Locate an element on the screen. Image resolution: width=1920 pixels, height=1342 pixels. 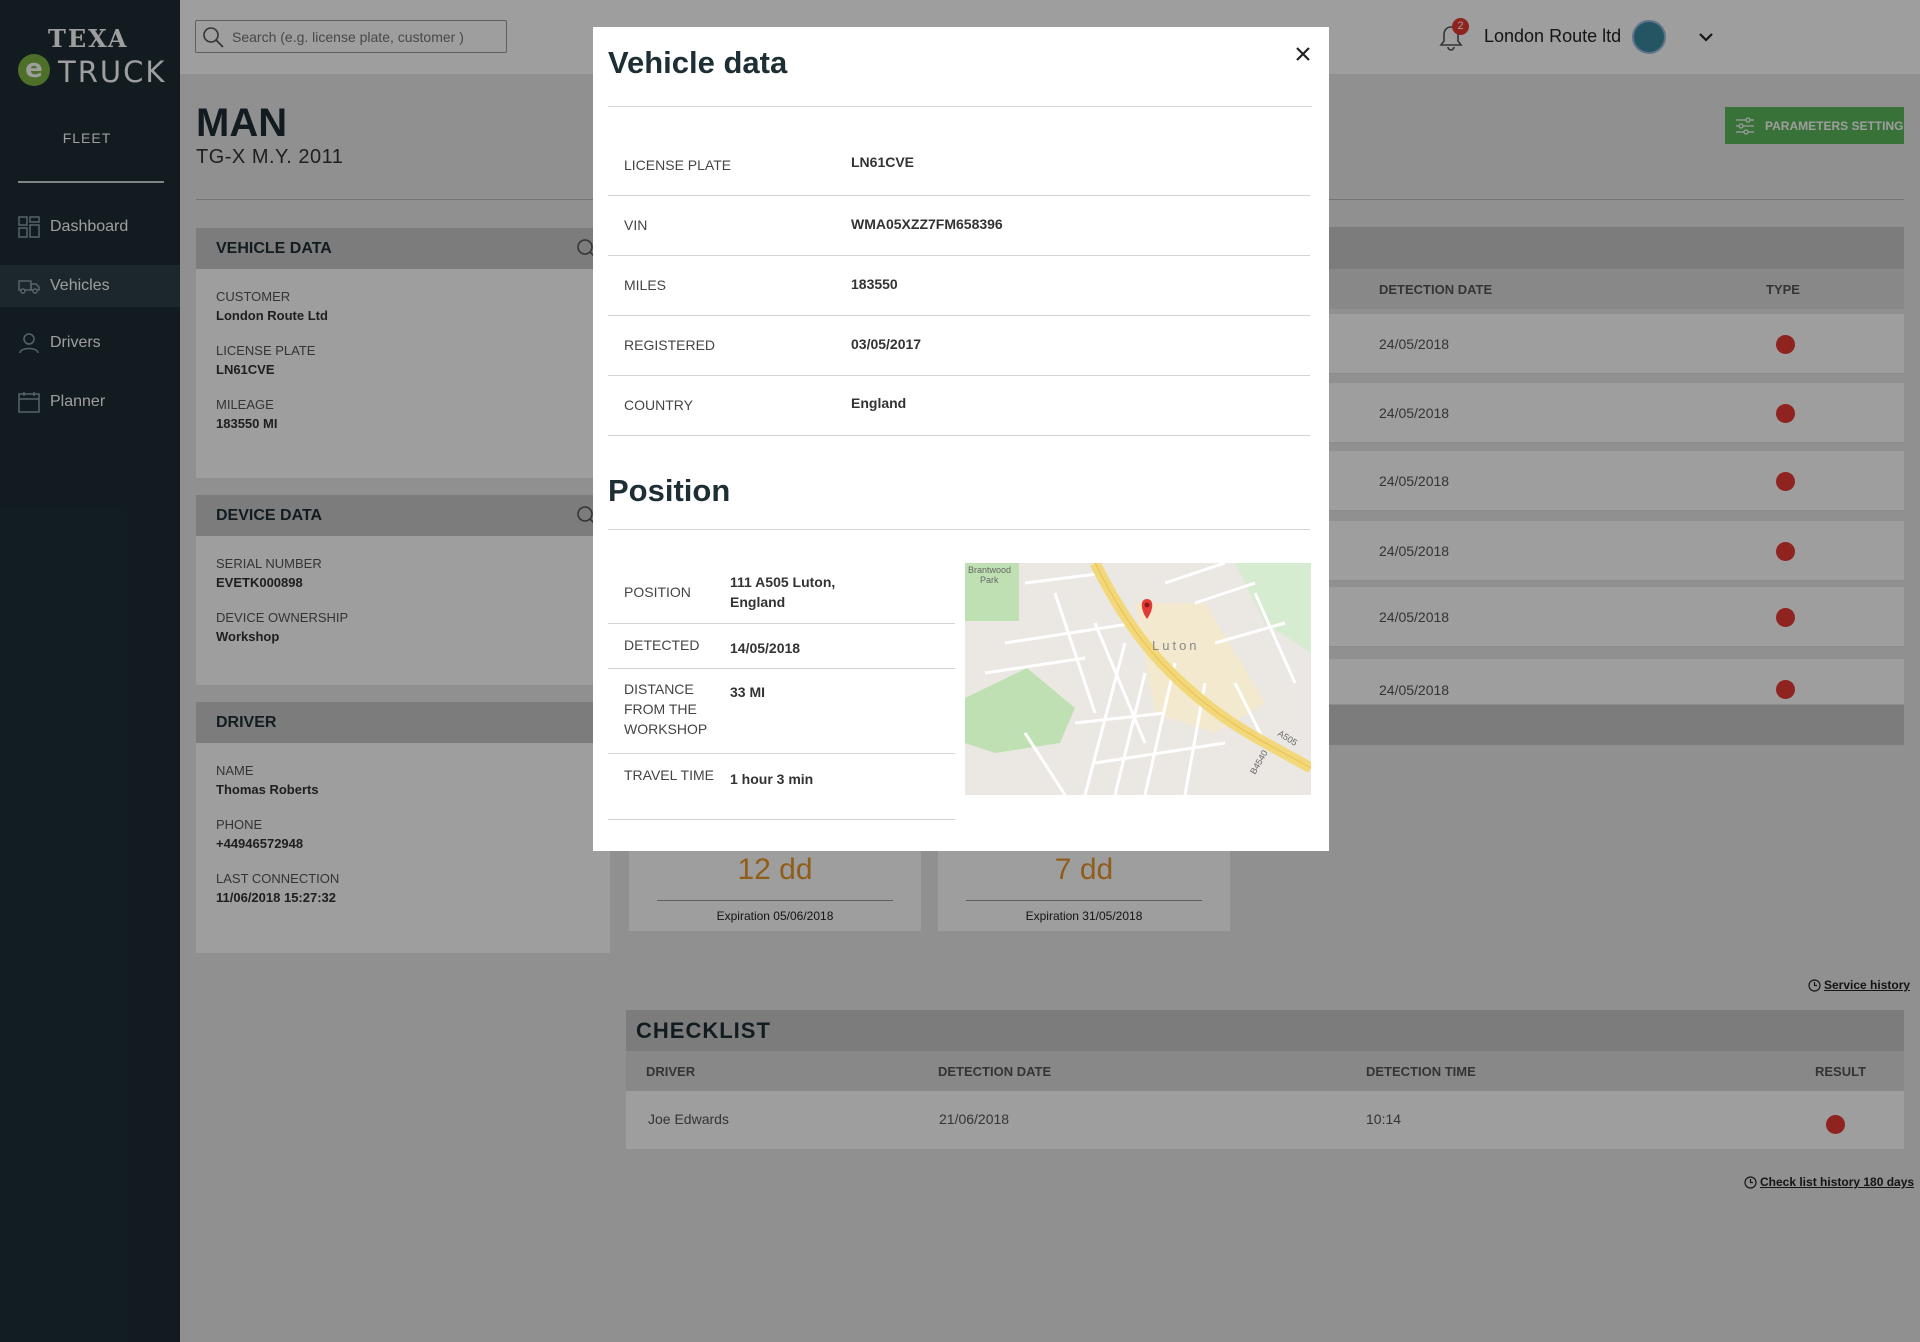
position-divider is located at coordinates (959, 529).